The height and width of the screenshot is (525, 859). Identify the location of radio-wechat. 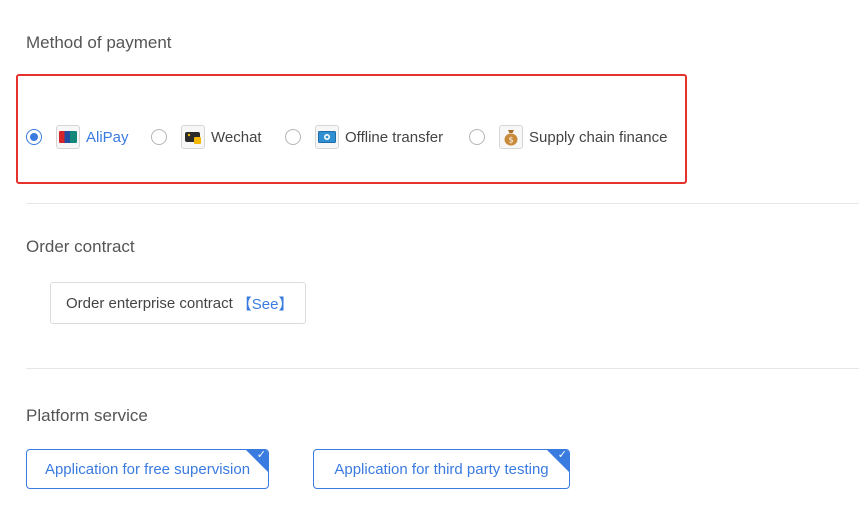
(159, 137).